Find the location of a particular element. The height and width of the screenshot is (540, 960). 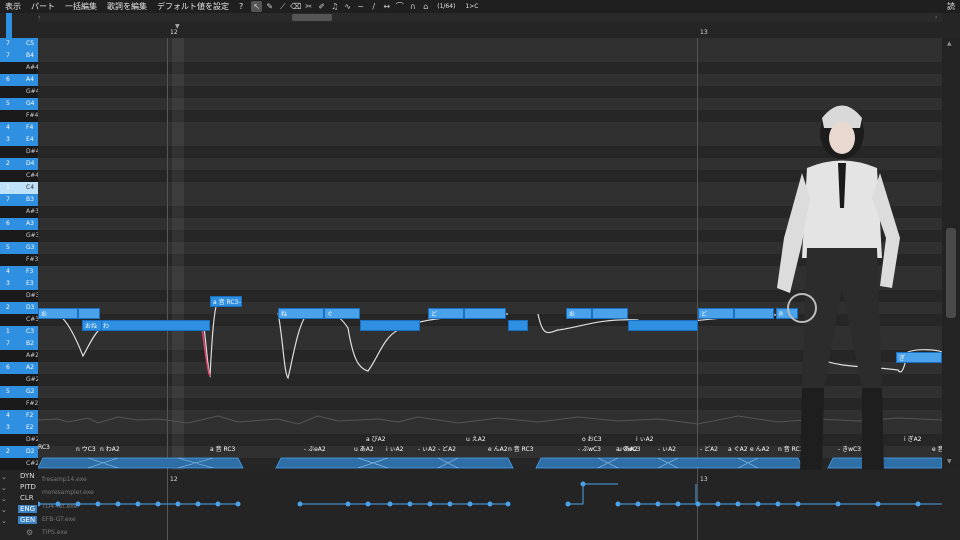

menu-part: パート is located at coordinates (43, 6).